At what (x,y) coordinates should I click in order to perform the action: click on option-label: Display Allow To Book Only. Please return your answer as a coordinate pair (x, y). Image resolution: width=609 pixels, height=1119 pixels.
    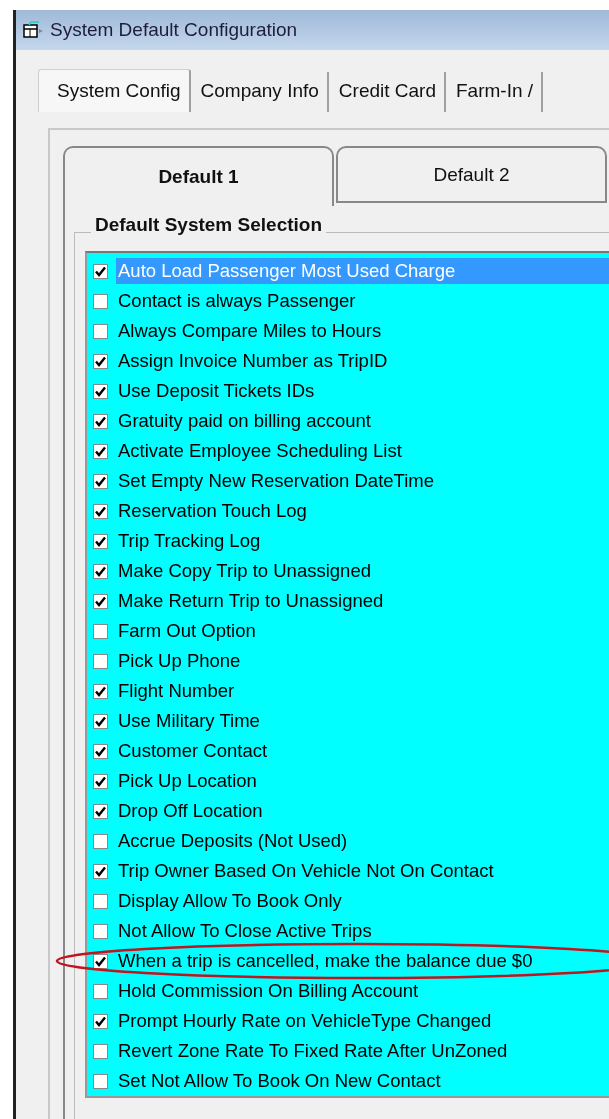
    Looking at the image, I should click on (230, 901).